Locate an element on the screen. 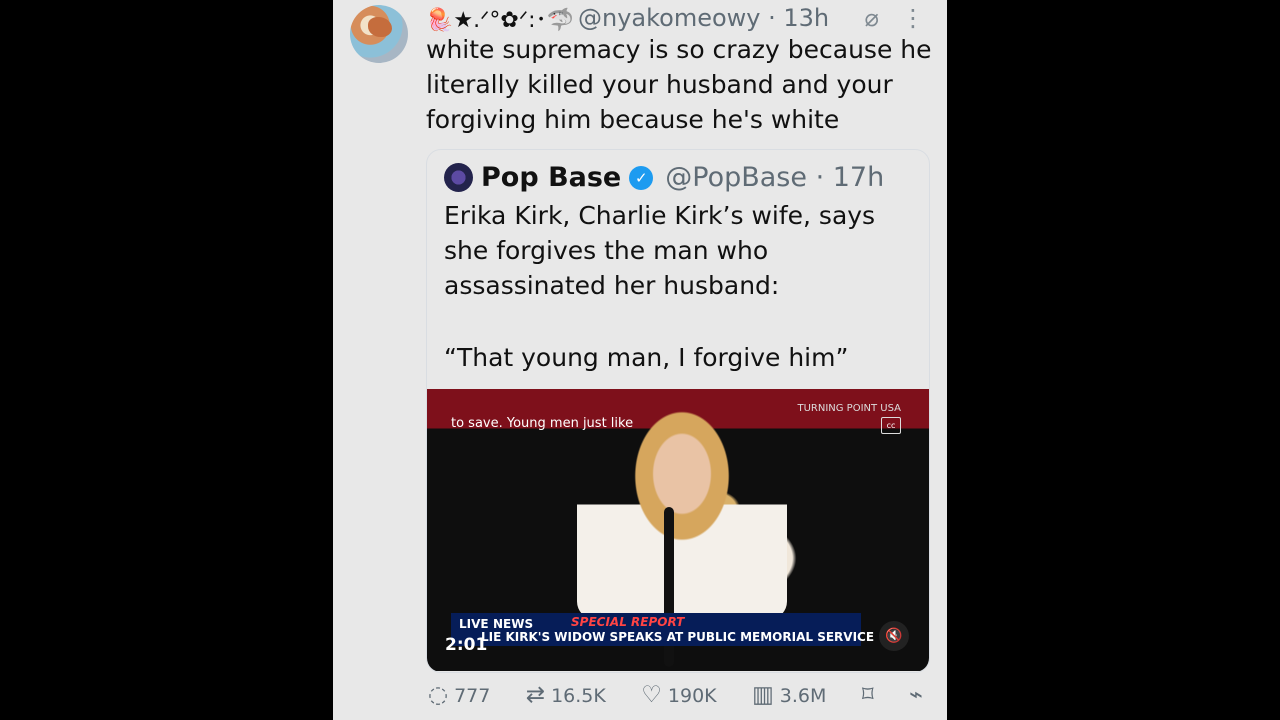  reply-icon: ◌ is located at coordinates (438, 695).